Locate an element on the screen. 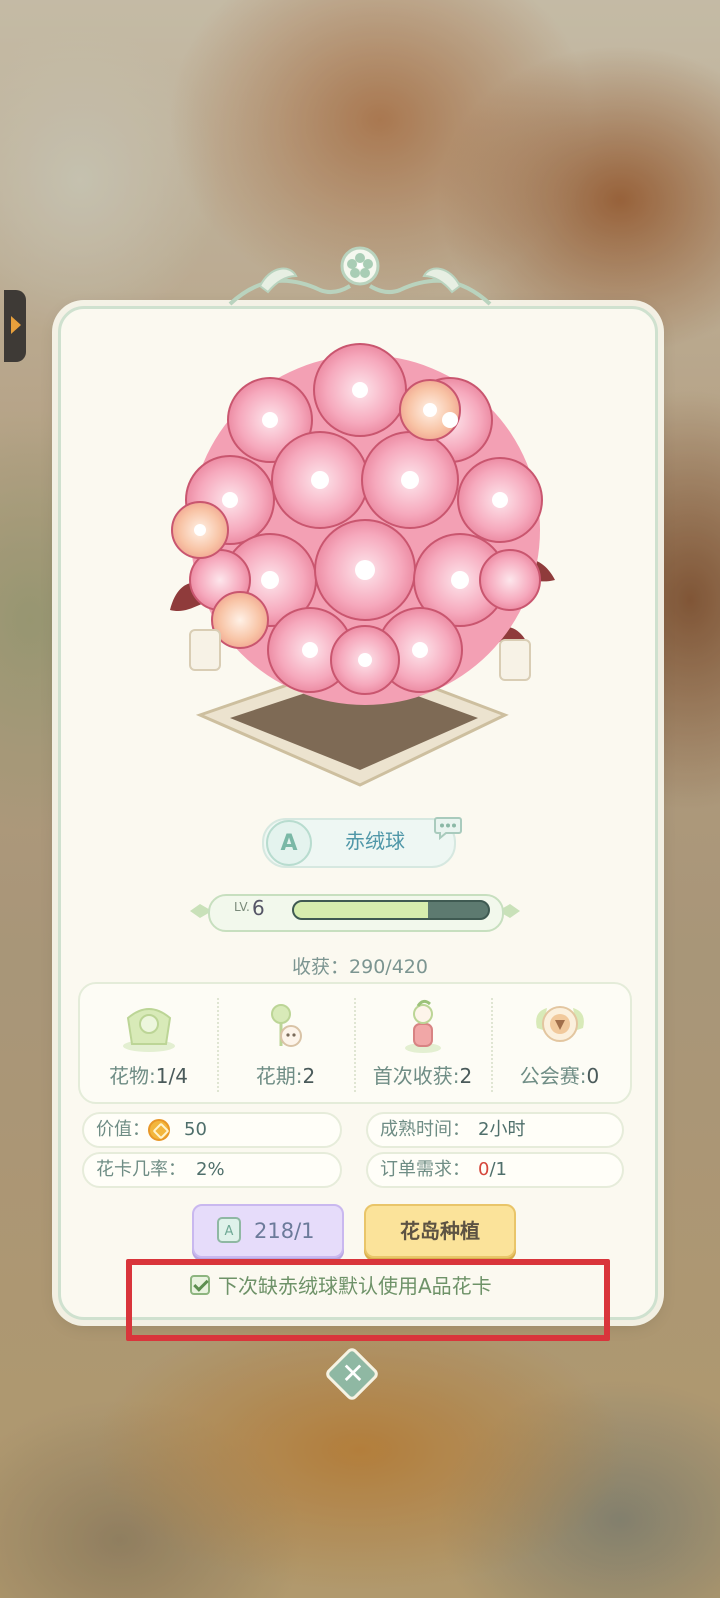 This screenshot has width=720, height=1598. card-rate-label: 花卡几率： is located at coordinates (141, 1169).